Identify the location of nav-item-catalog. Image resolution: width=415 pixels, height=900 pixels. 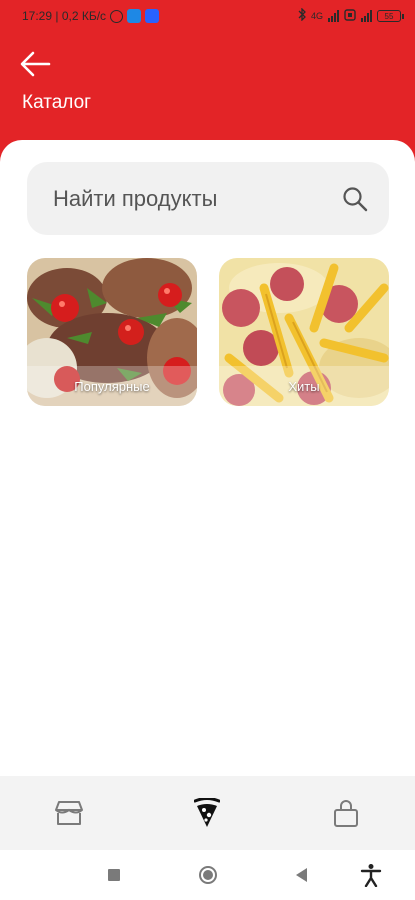
(207, 813).